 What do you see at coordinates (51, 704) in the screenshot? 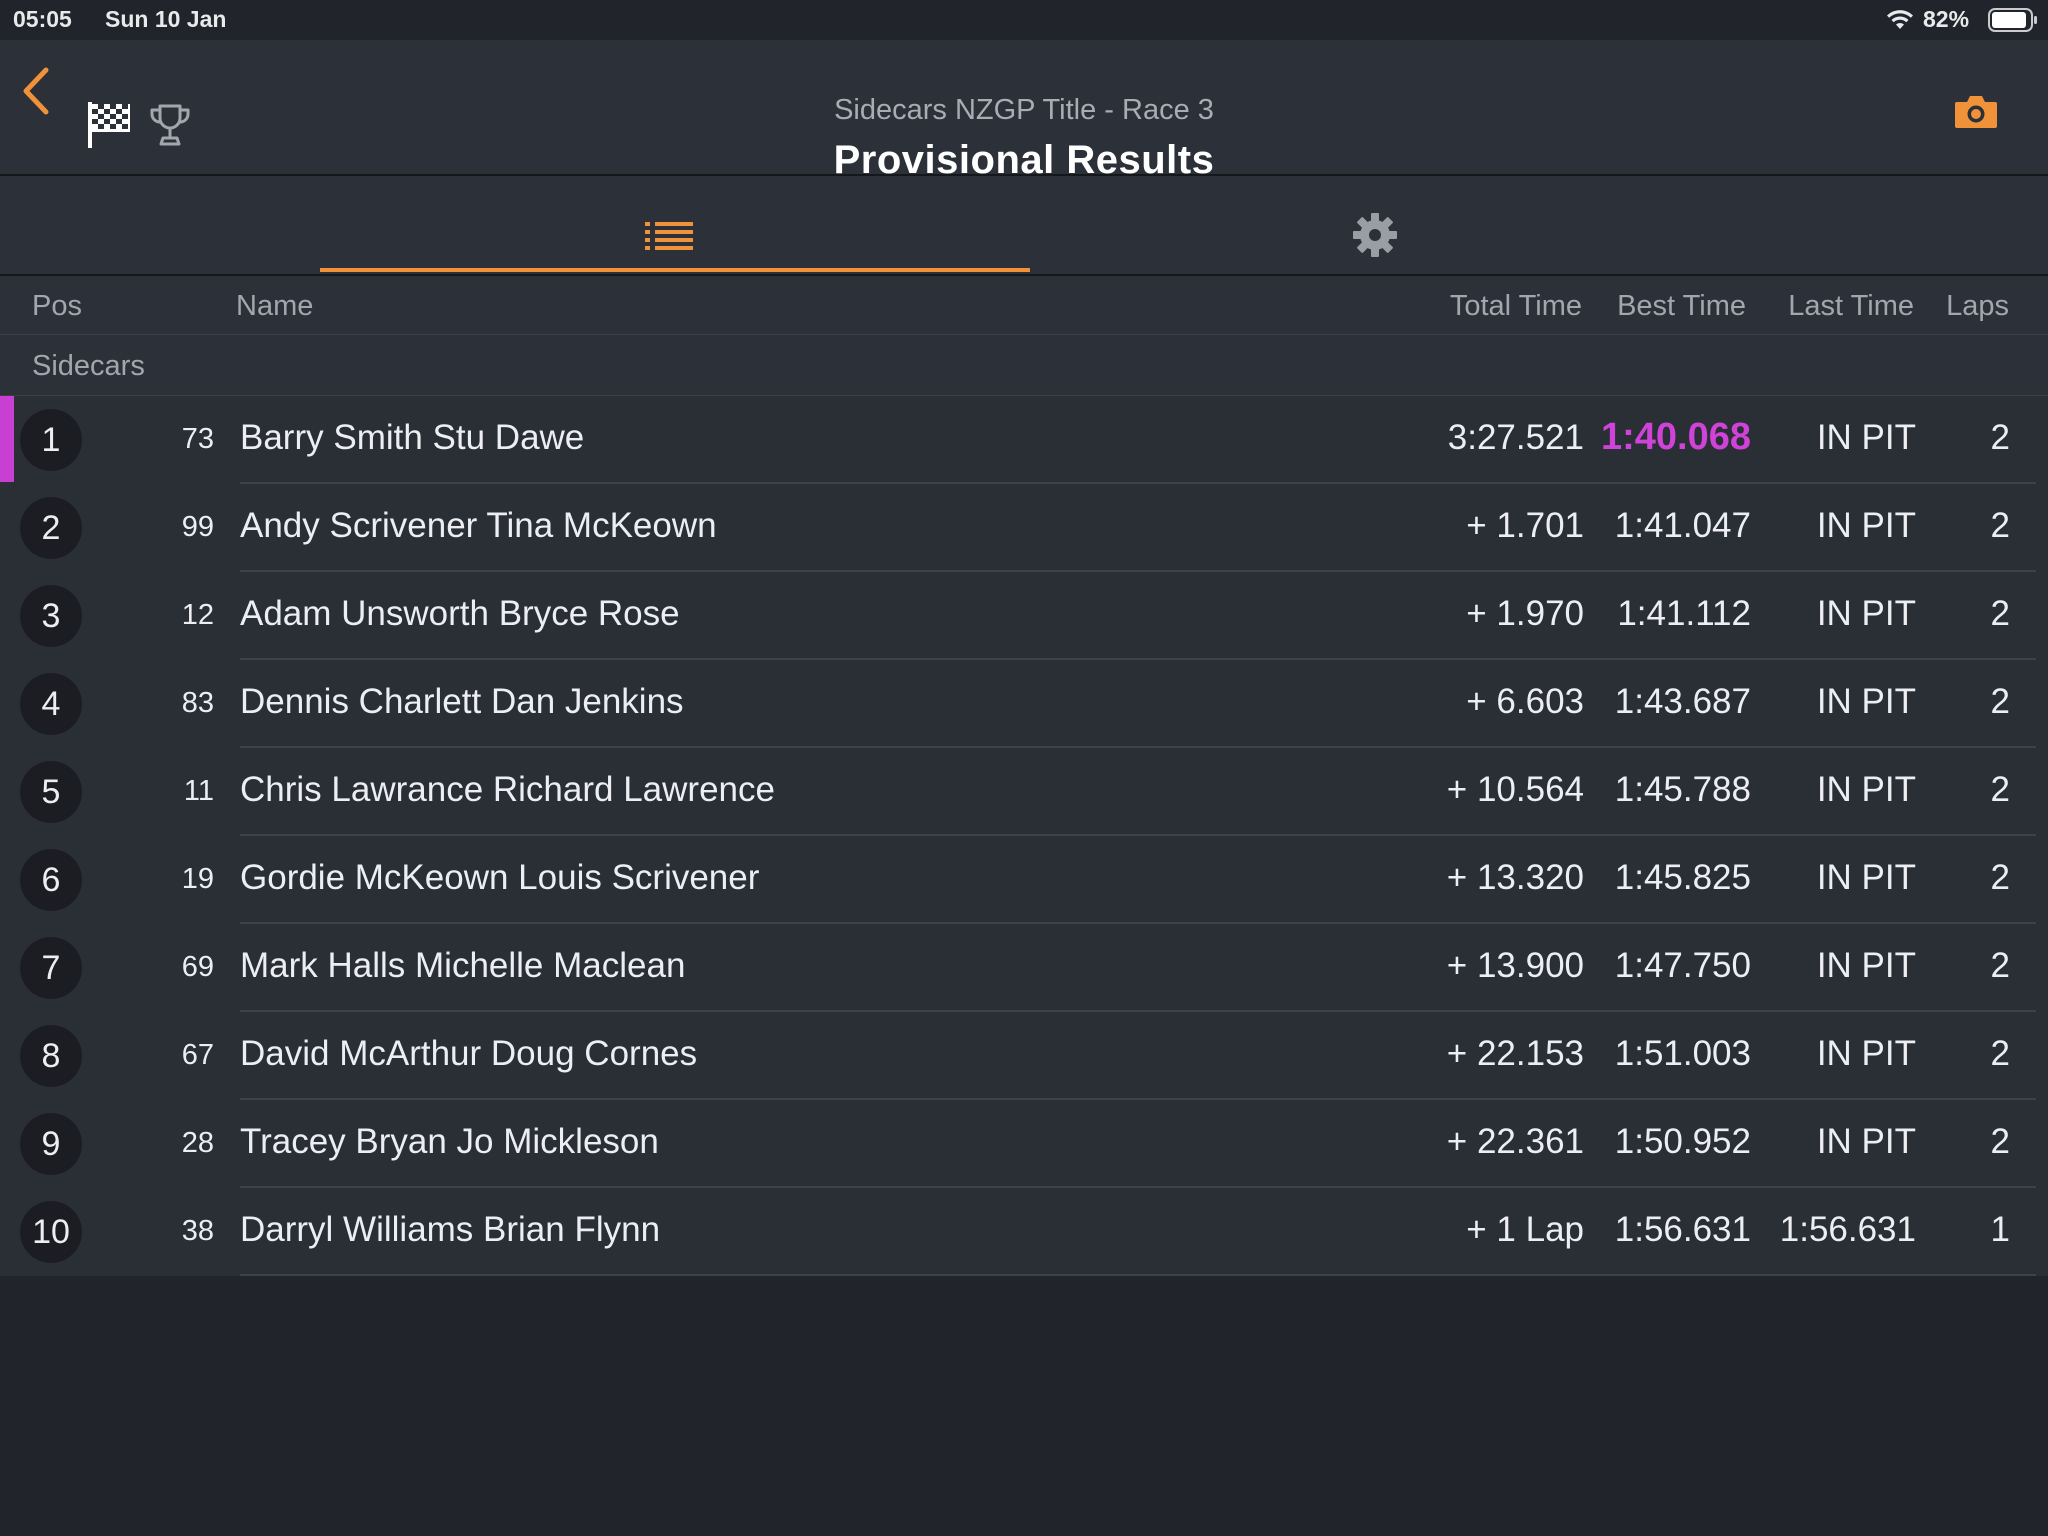
I see `position-badge: 4` at bounding box center [51, 704].